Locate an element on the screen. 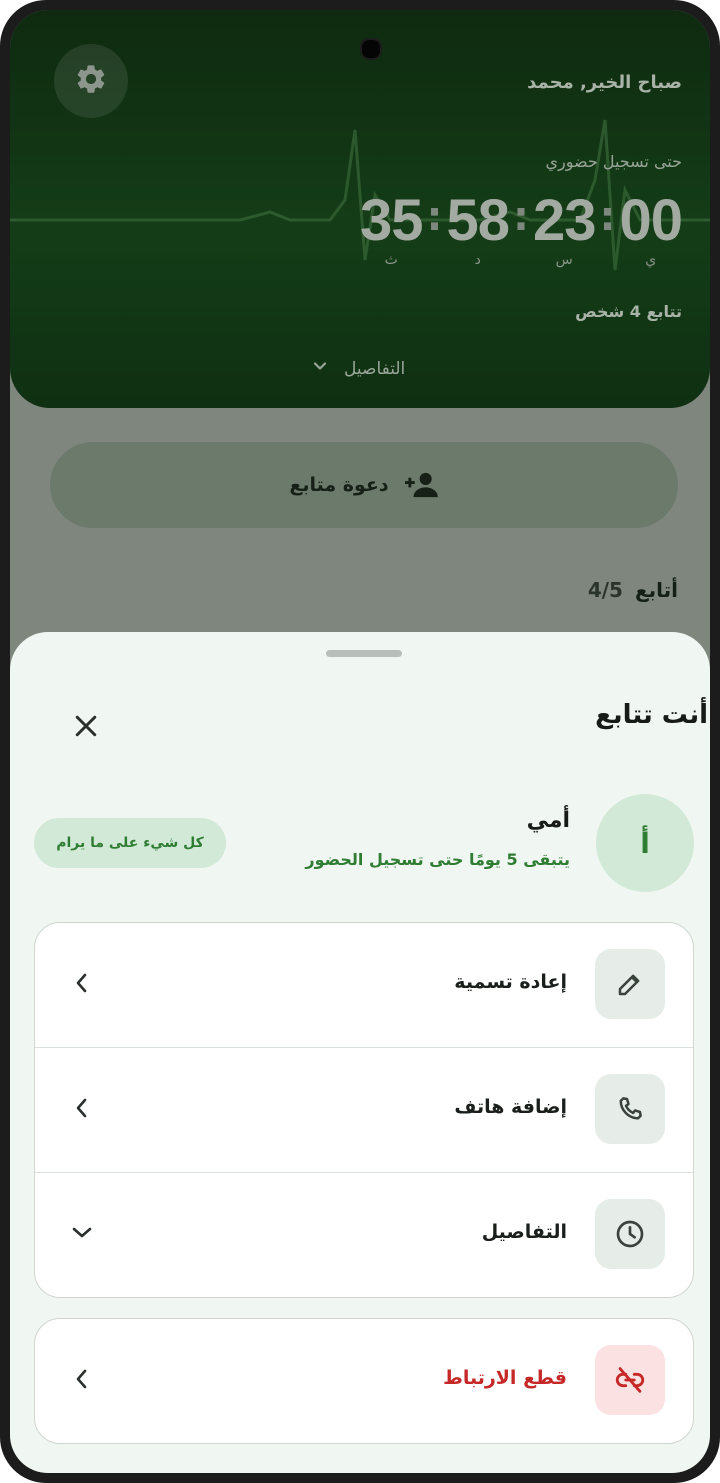  days-value: 00 is located at coordinates (651, 220).